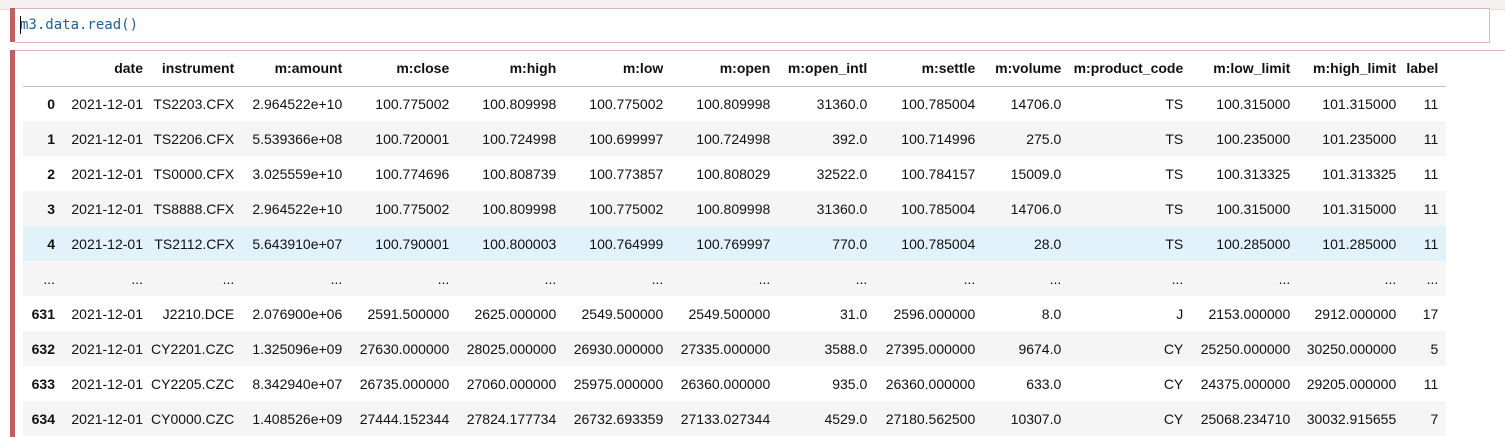  I want to click on table-cell: 100.699997, so click(626, 138).